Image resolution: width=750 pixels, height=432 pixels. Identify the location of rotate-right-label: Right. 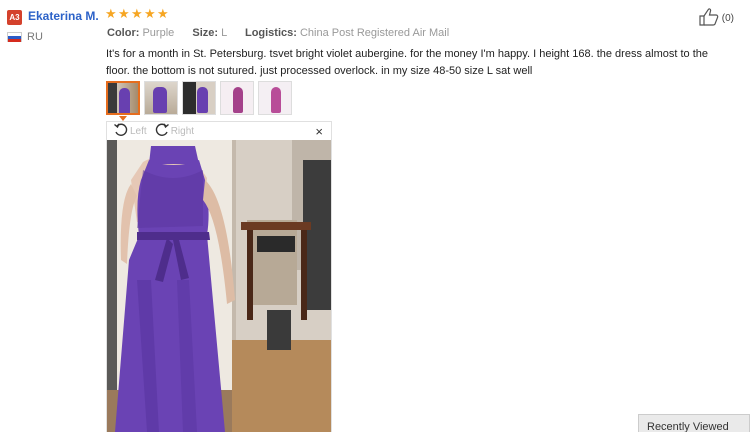
(182, 131).